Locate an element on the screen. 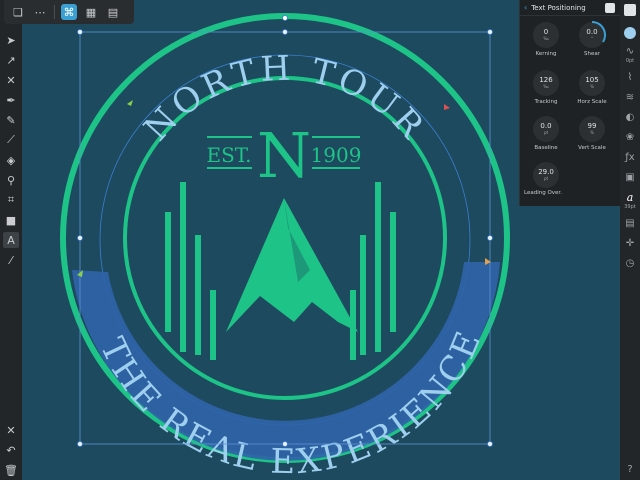 The image size is (640, 480). vert-scale-control: 99 % Vert Scale is located at coordinates (592, 133).